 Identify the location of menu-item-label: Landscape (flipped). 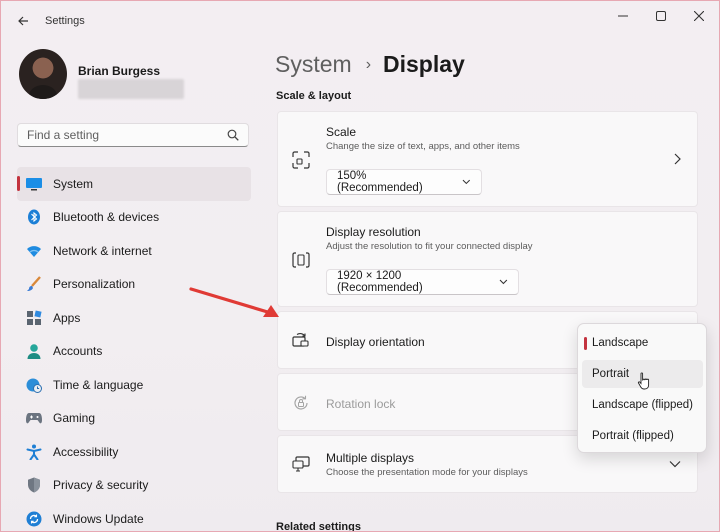
(643, 405).